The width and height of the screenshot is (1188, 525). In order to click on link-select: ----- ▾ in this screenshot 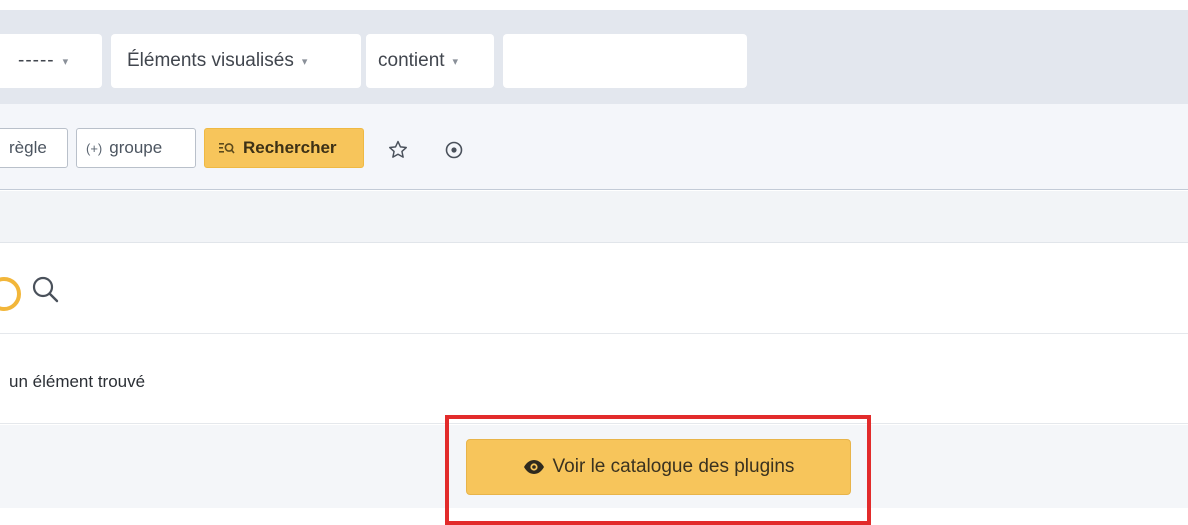, I will do `click(51, 61)`.